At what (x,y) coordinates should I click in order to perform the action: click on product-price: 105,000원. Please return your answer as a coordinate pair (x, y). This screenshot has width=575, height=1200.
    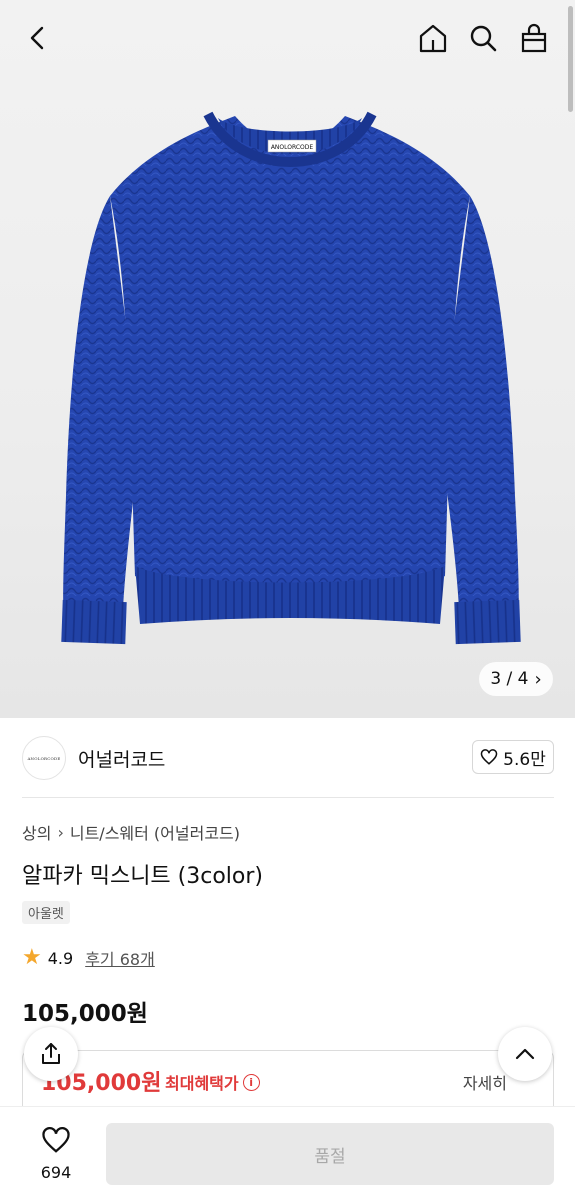
    Looking at the image, I should click on (85, 1014).